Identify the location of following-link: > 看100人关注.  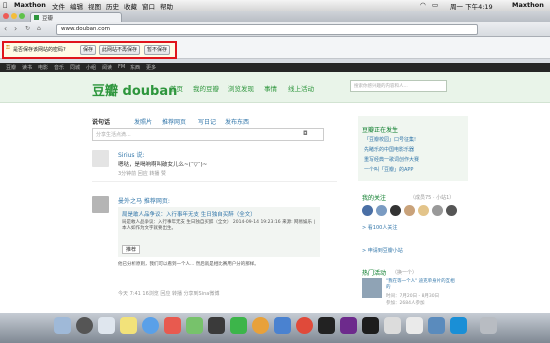
(379, 227).